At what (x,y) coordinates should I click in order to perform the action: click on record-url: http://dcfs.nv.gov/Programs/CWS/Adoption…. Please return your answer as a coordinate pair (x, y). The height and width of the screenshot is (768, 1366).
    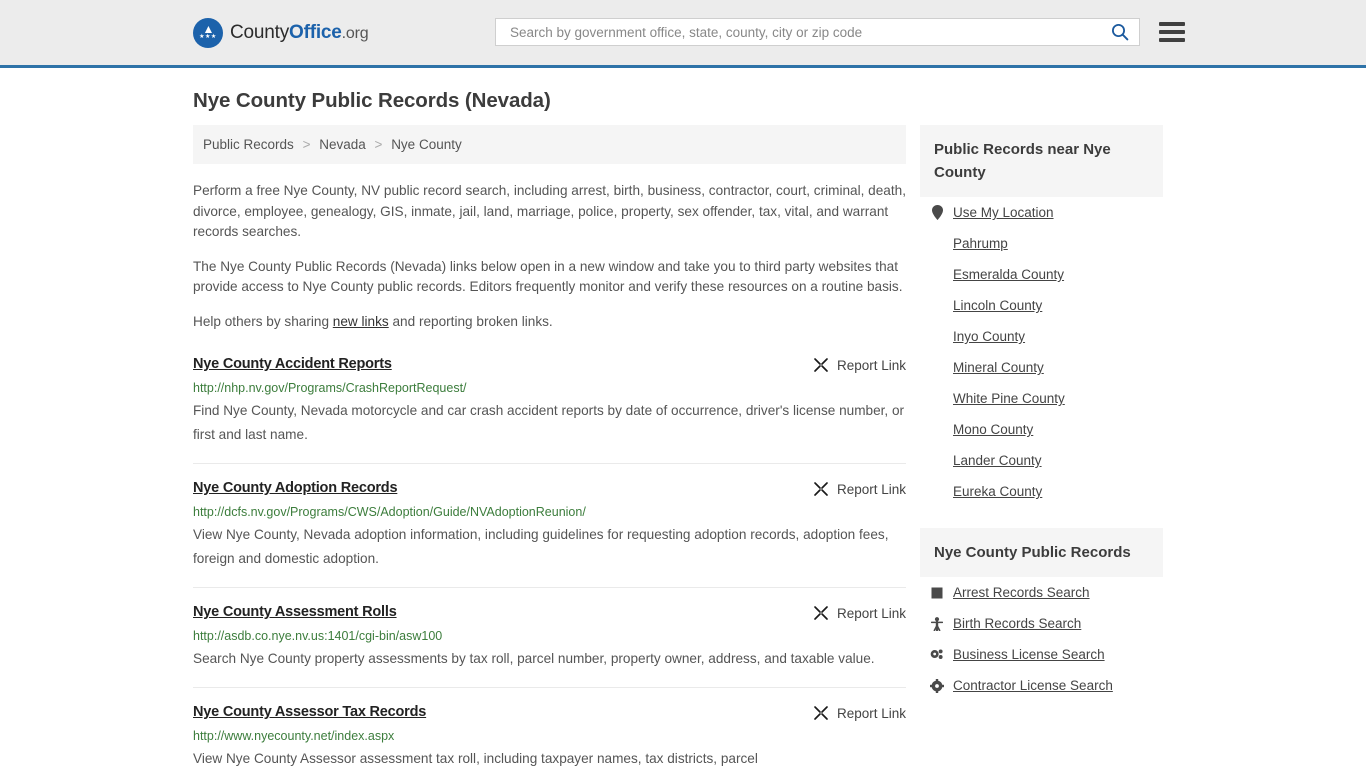
    Looking at the image, I should click on (549, 512).